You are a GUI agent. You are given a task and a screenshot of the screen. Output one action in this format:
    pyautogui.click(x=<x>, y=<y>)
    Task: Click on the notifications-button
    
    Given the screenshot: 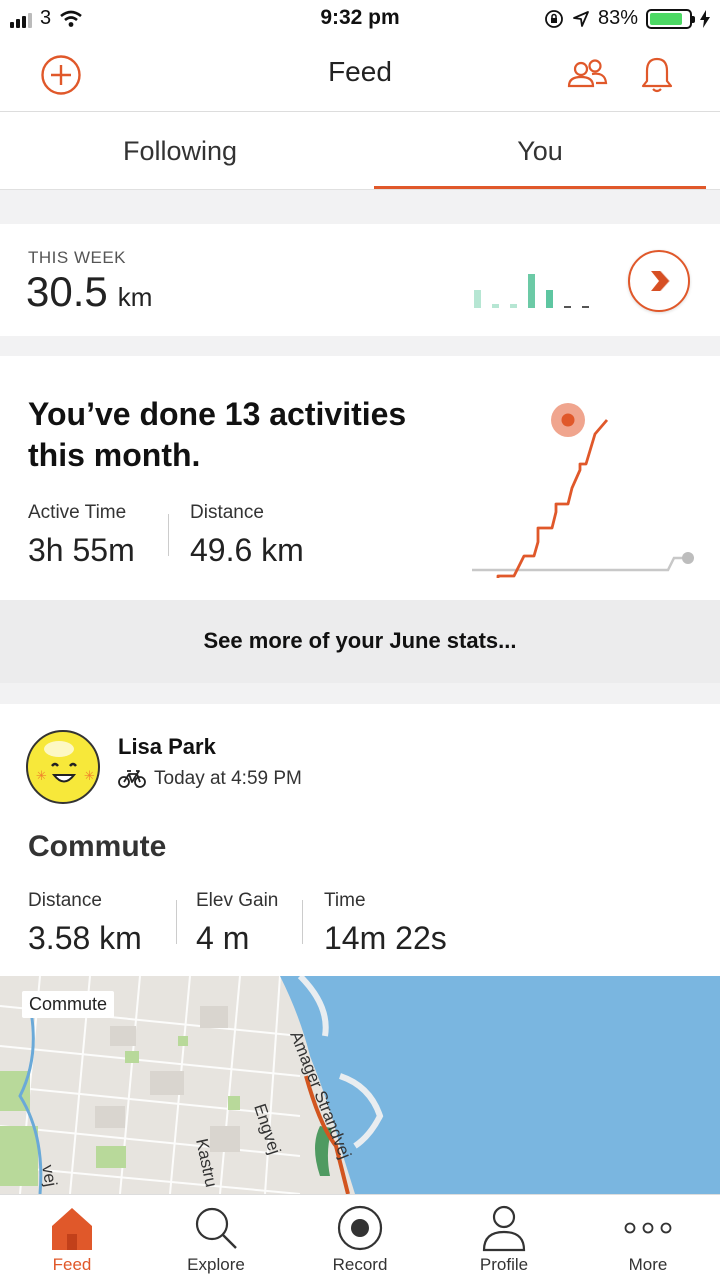 What is the action you would take?
    pyautogui.click(x=657, y=75)
    